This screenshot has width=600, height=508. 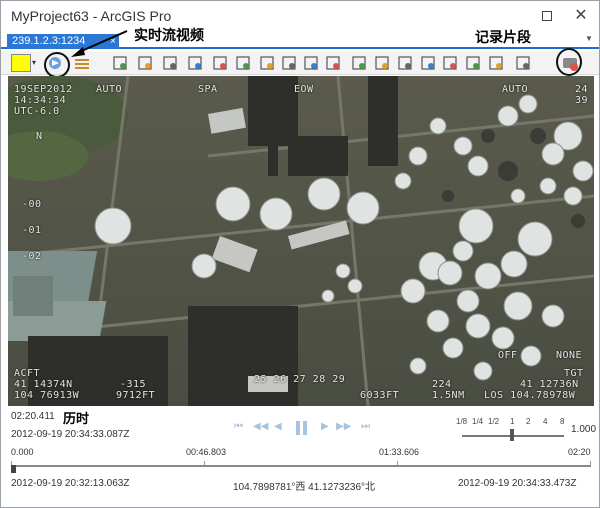 I want to click on live-stream-highlight-circle, so click(x=57, y=65).